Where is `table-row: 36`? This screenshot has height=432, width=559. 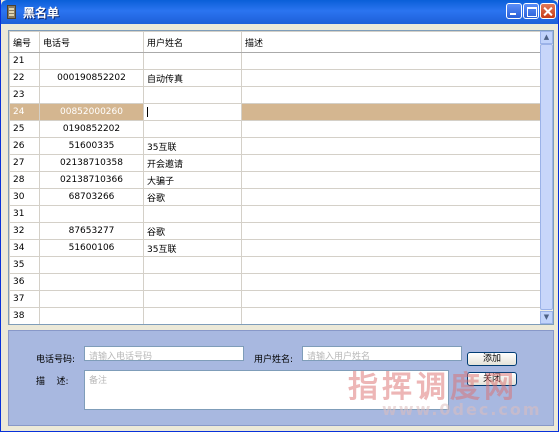
table-row: 36 is located at coordinates (276, 282).